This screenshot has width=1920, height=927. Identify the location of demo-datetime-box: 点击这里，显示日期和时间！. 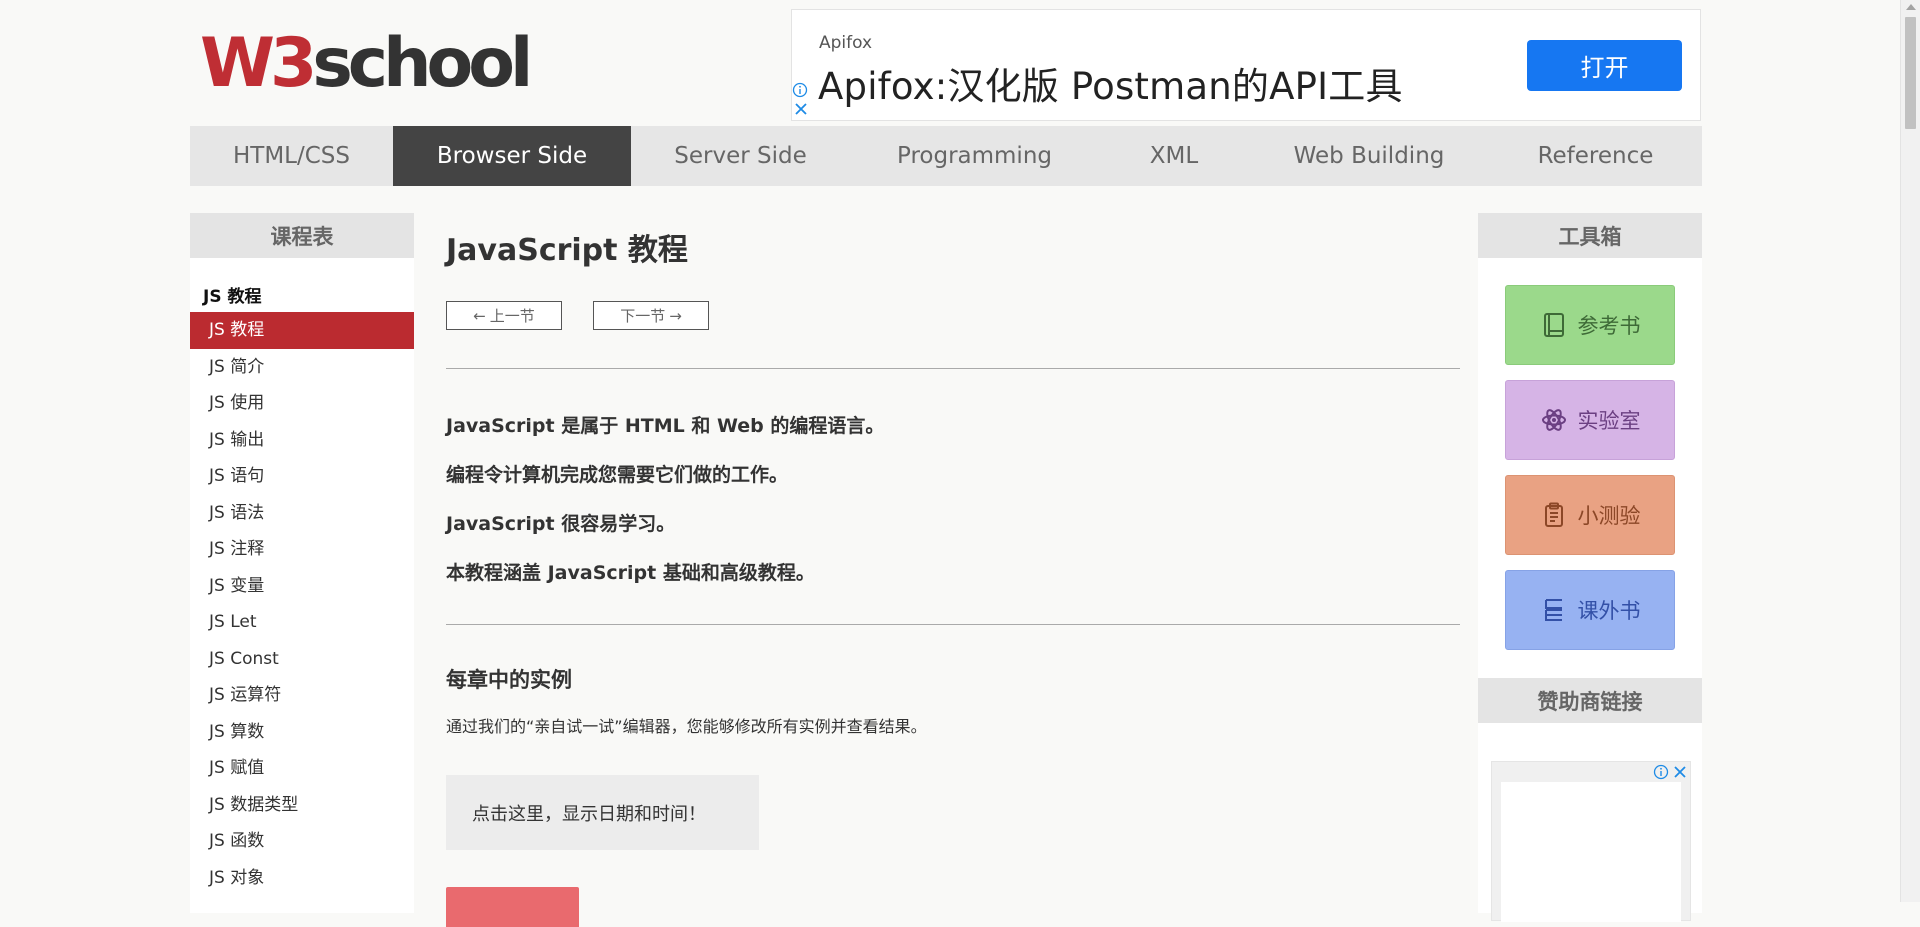
(602, 812).